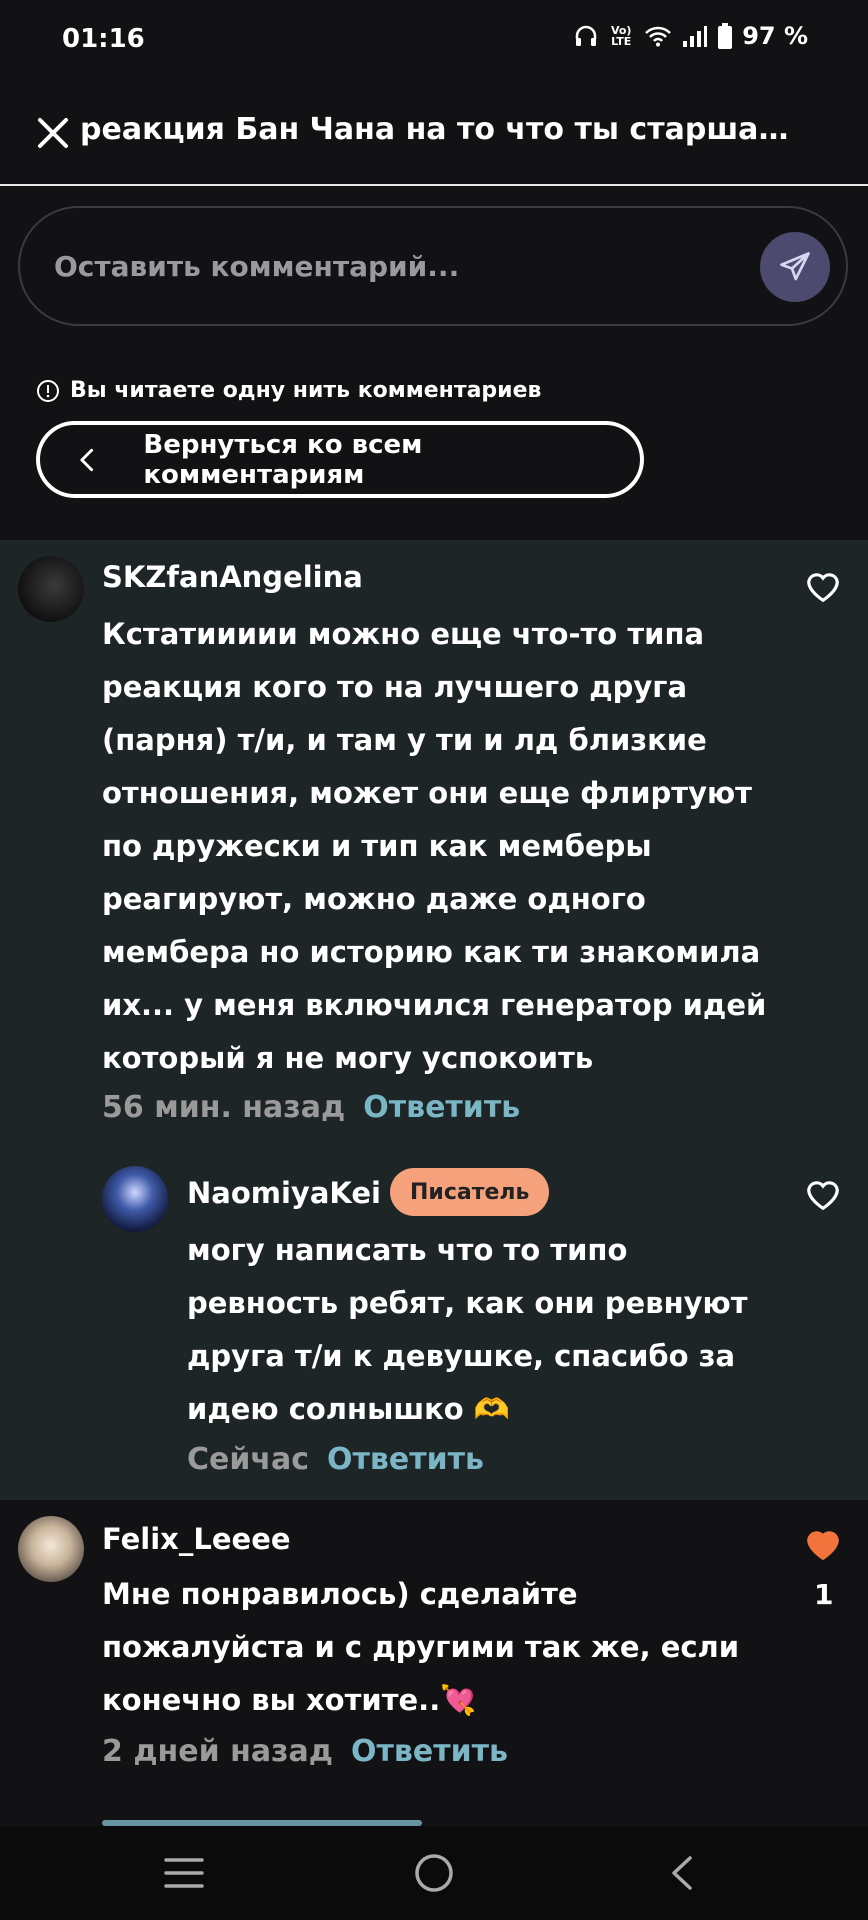  I want to click on status-icons: Vo) LTE 97 %, so click(691, 36).